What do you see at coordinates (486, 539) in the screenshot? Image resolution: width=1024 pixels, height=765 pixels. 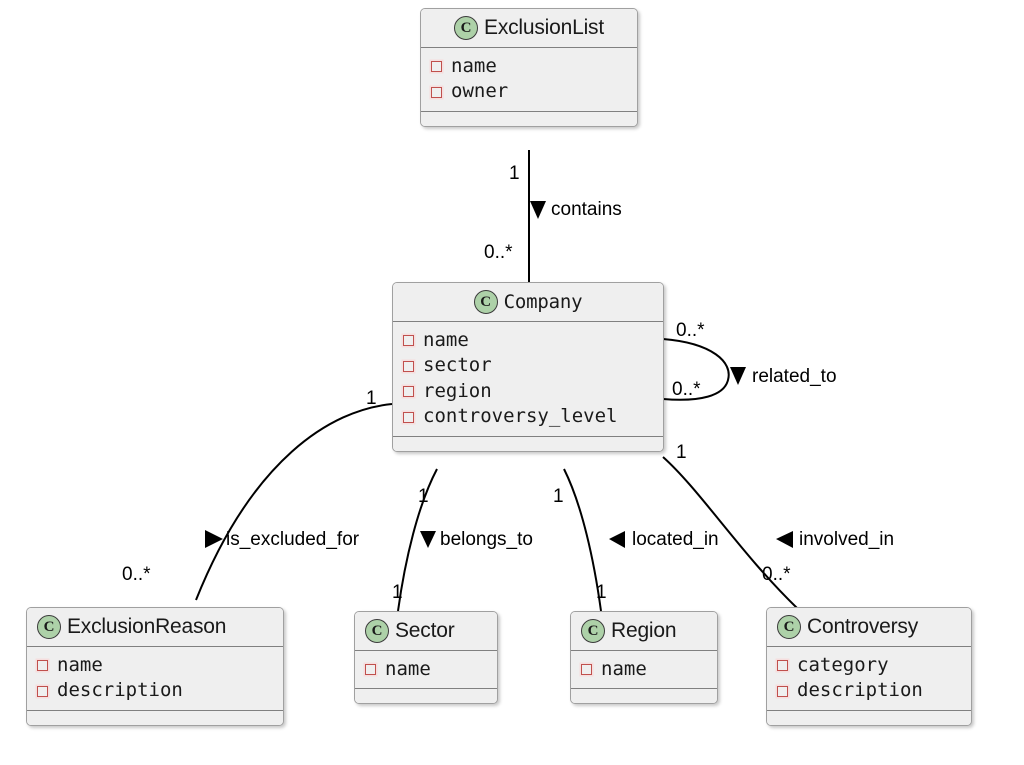 I see `edge-label-belongs-to: belongs_to` at bounding box center [486, 539].